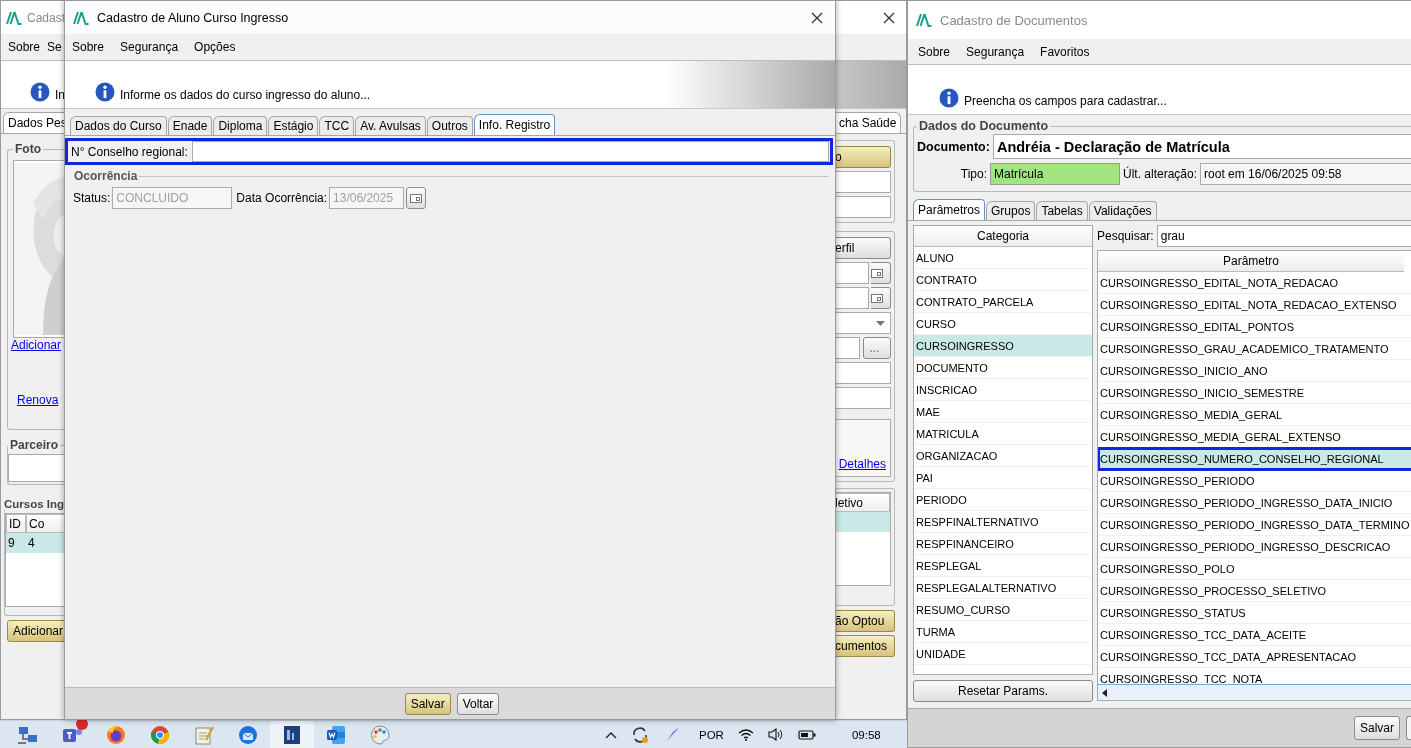 The height and width of the screenshot is (748, 1411). What do you see at coordinates (775, 734) in the screenshot?
I see `speaker-icon` at bounding box center [775, 734].